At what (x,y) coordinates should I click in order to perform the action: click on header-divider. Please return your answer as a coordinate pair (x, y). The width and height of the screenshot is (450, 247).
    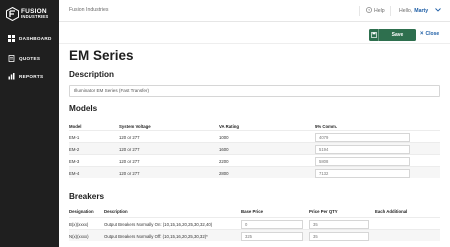
    Looking at the image, I should click on (254, 43).